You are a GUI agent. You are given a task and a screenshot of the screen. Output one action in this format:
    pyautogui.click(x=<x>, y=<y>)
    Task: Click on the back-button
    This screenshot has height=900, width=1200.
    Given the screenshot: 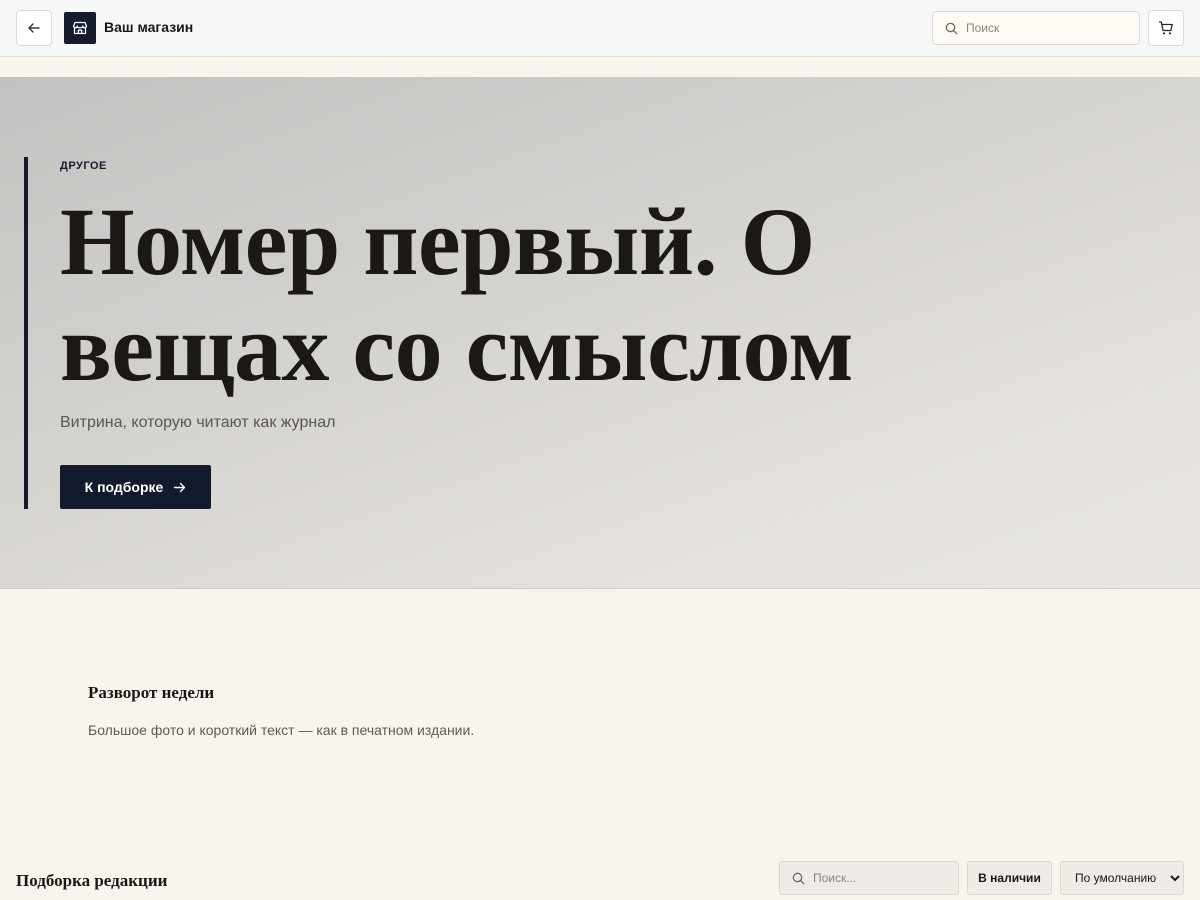 What is the action you would take?
    pyautogui.click(x=34, y=28)
    